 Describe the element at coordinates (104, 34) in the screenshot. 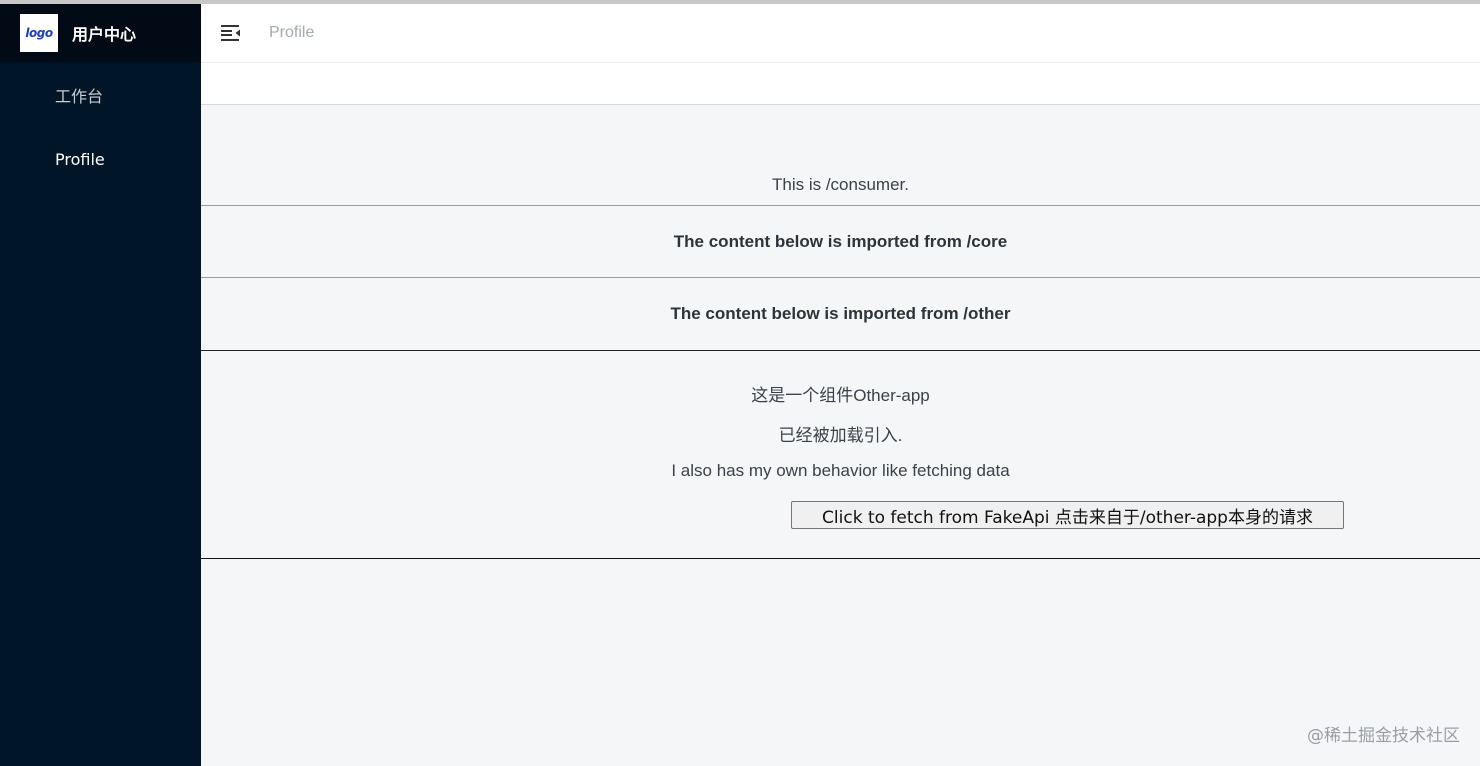

I see `app-title: 用户中心` at that location.